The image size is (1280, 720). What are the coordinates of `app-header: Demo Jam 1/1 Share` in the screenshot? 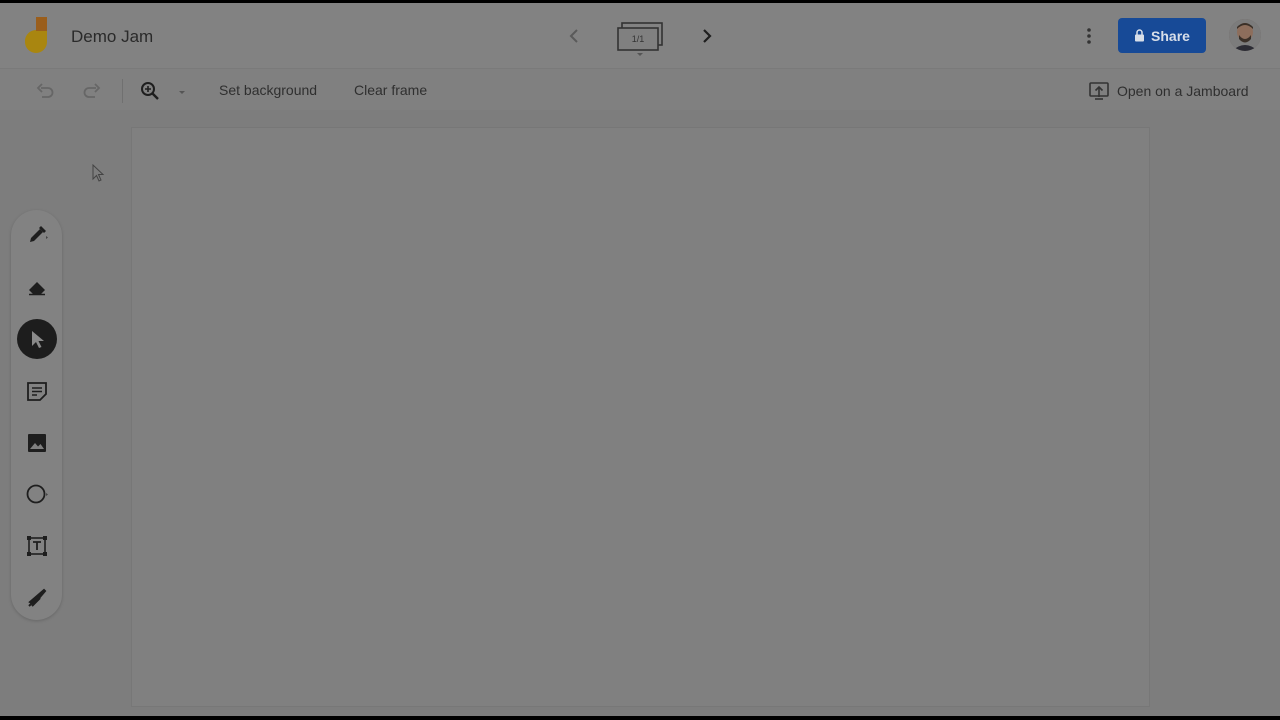 It's located at (640, 35).